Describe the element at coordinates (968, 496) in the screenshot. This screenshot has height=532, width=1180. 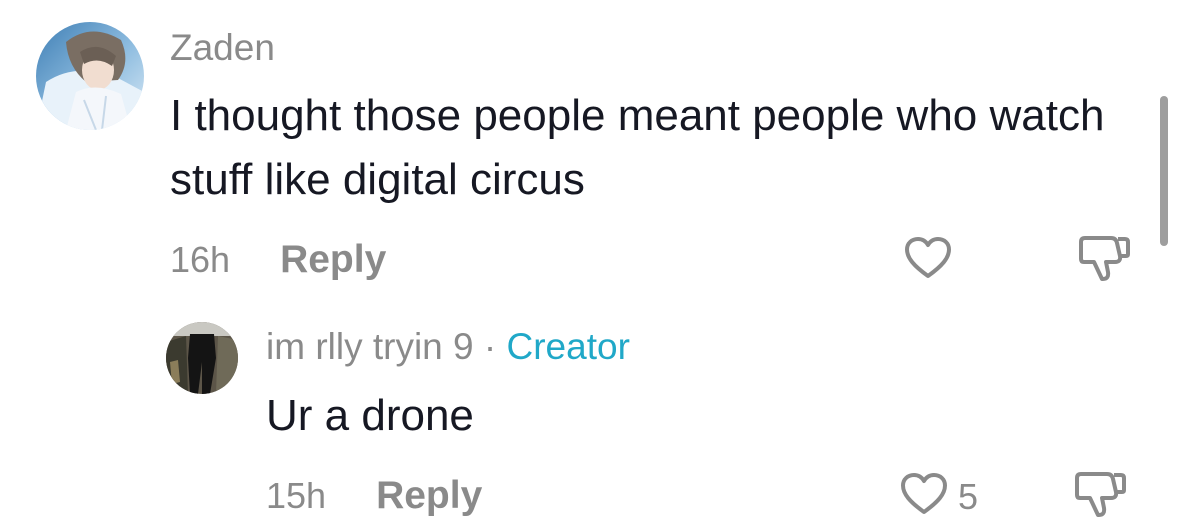
I see `like-count: 5` at that location.